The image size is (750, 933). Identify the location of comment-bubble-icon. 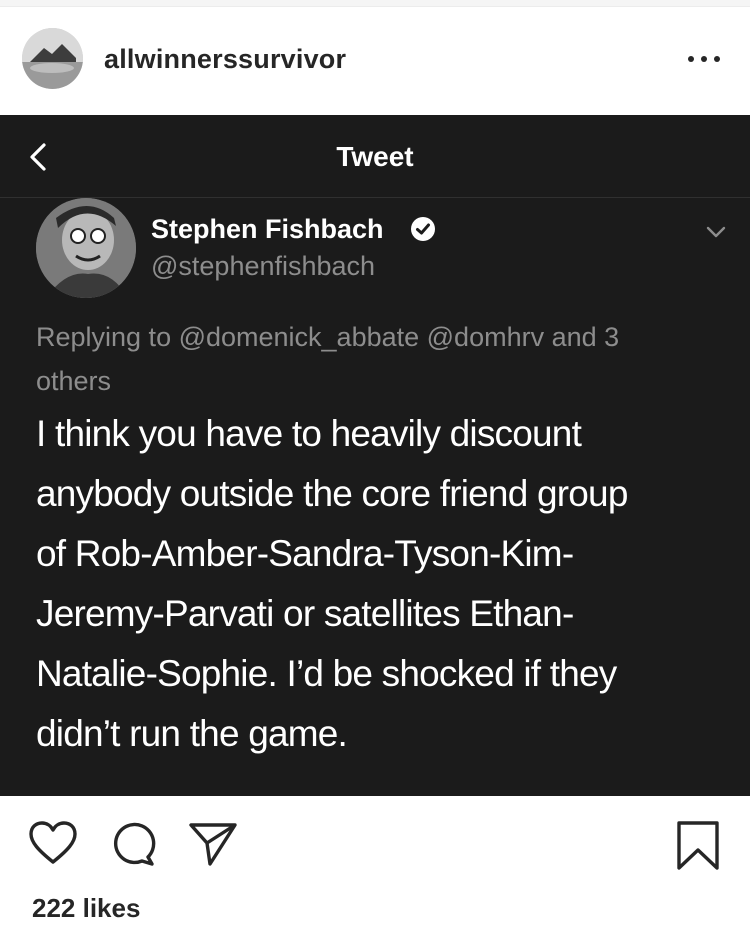
(133, 844).